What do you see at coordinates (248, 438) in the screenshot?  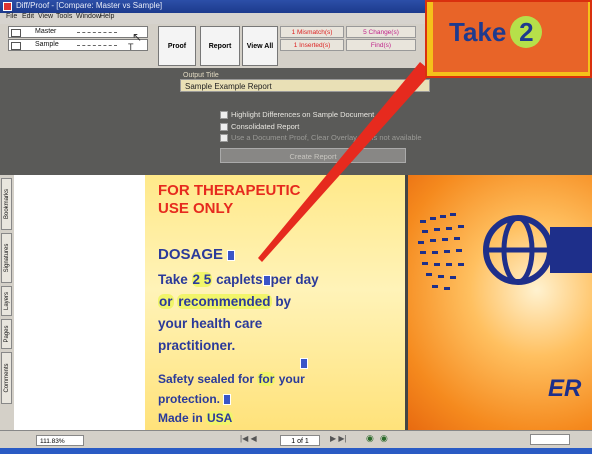 I see `first-page-icon: |◀ ◀` at bounding box center [248, 438].